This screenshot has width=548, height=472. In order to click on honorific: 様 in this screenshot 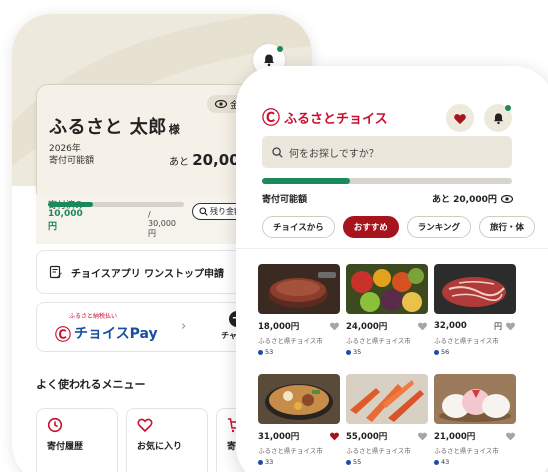, I will do `click(174, 129)`.